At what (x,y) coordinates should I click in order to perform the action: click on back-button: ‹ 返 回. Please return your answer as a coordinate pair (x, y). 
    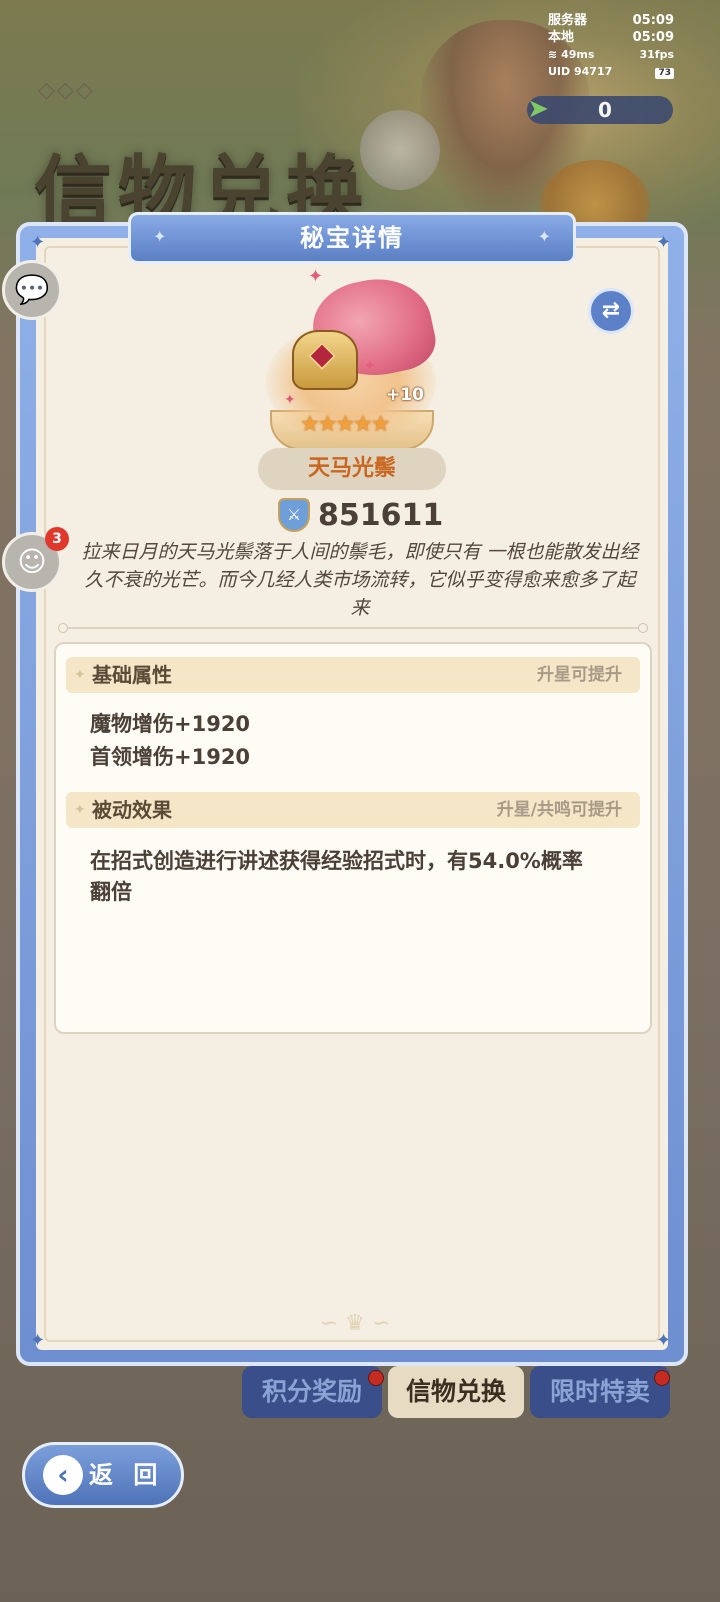
    Looking at the image, I should click on (103, 1475).